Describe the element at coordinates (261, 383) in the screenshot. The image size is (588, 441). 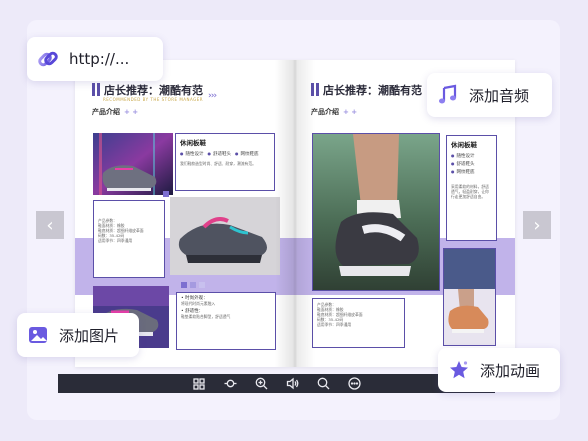
I see `zoom-in-icon` at that location.